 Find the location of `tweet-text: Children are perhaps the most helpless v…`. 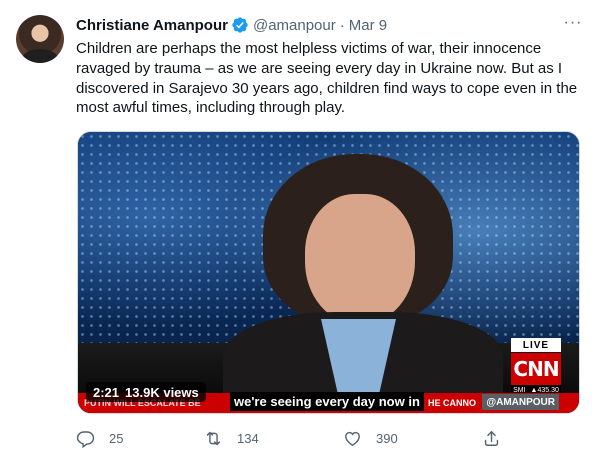

tweet-text: Children are perhaps the most helpless v… is located at coordinates (327, 78).